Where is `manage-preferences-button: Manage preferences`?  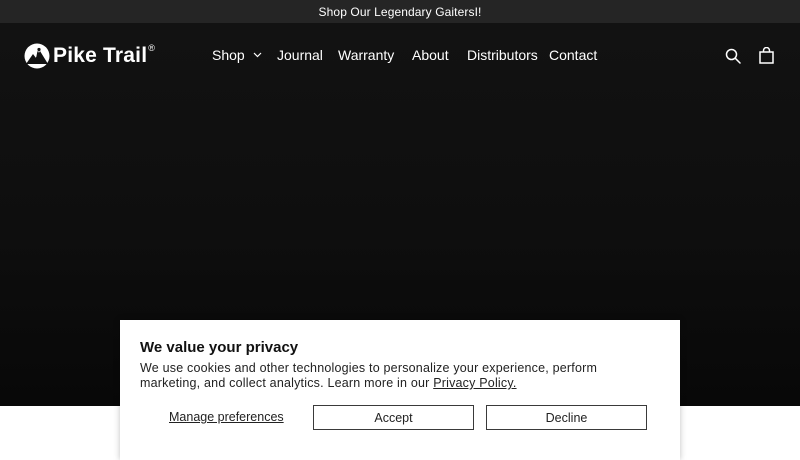
manage-preferences-button: Manage preferences is located at coordinates (226, 417).